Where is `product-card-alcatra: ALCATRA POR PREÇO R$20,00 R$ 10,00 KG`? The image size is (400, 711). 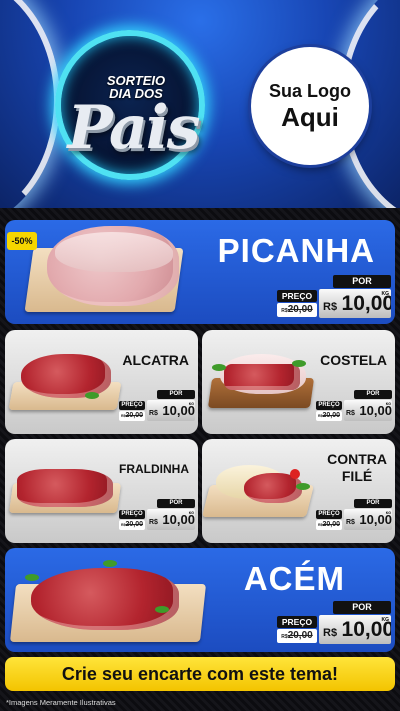 product-card-alcatra: ALCATRA POR PREÇO R$20,00 R$ 10,00 KG is located at coordinates (101, 382).